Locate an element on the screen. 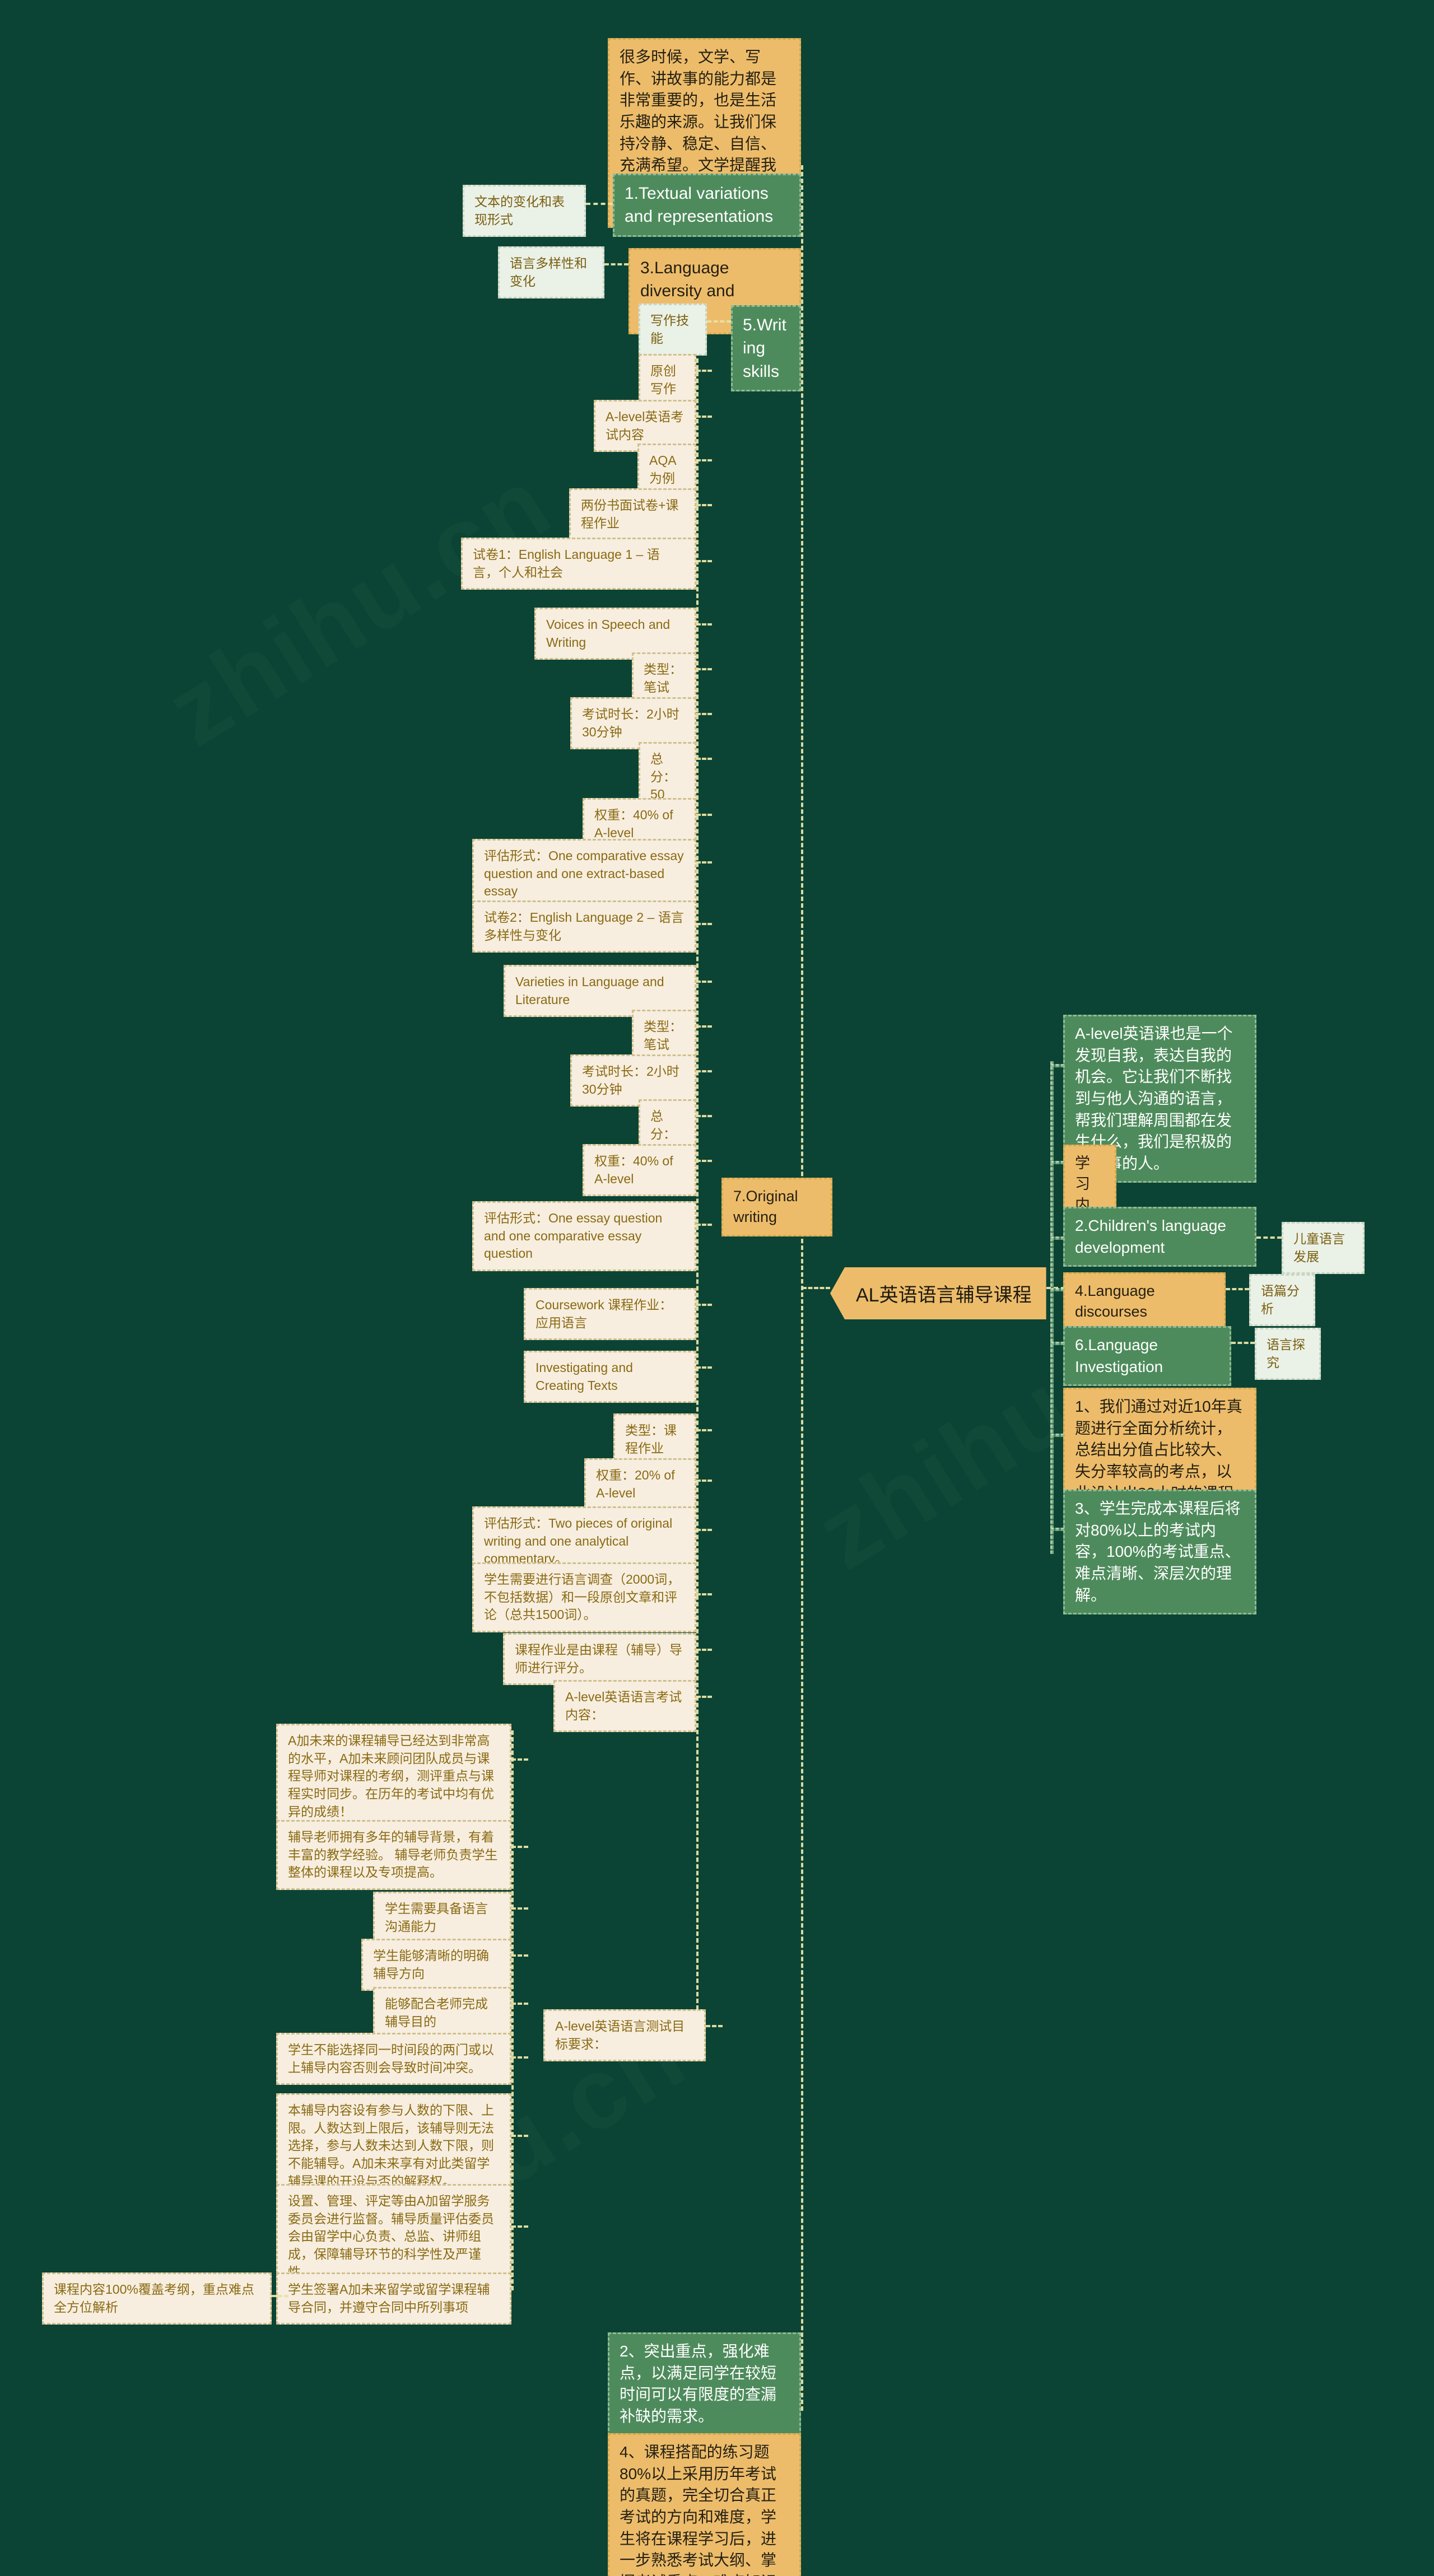 The width and height of the screenshot is (1434, 2576). feature-2: 2、突出重点，强化难点，以满足同学在较短时间可以有限度的查漏补缺的需求。 is located at coordinates (704, 2384).